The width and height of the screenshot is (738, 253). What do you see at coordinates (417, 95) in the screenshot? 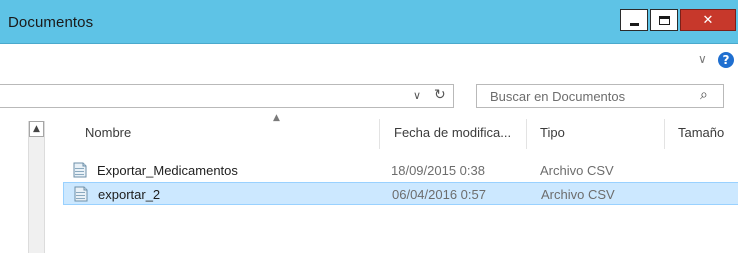
I see `address-dropdown-icon: ∨` at bounding box center [417, 95].